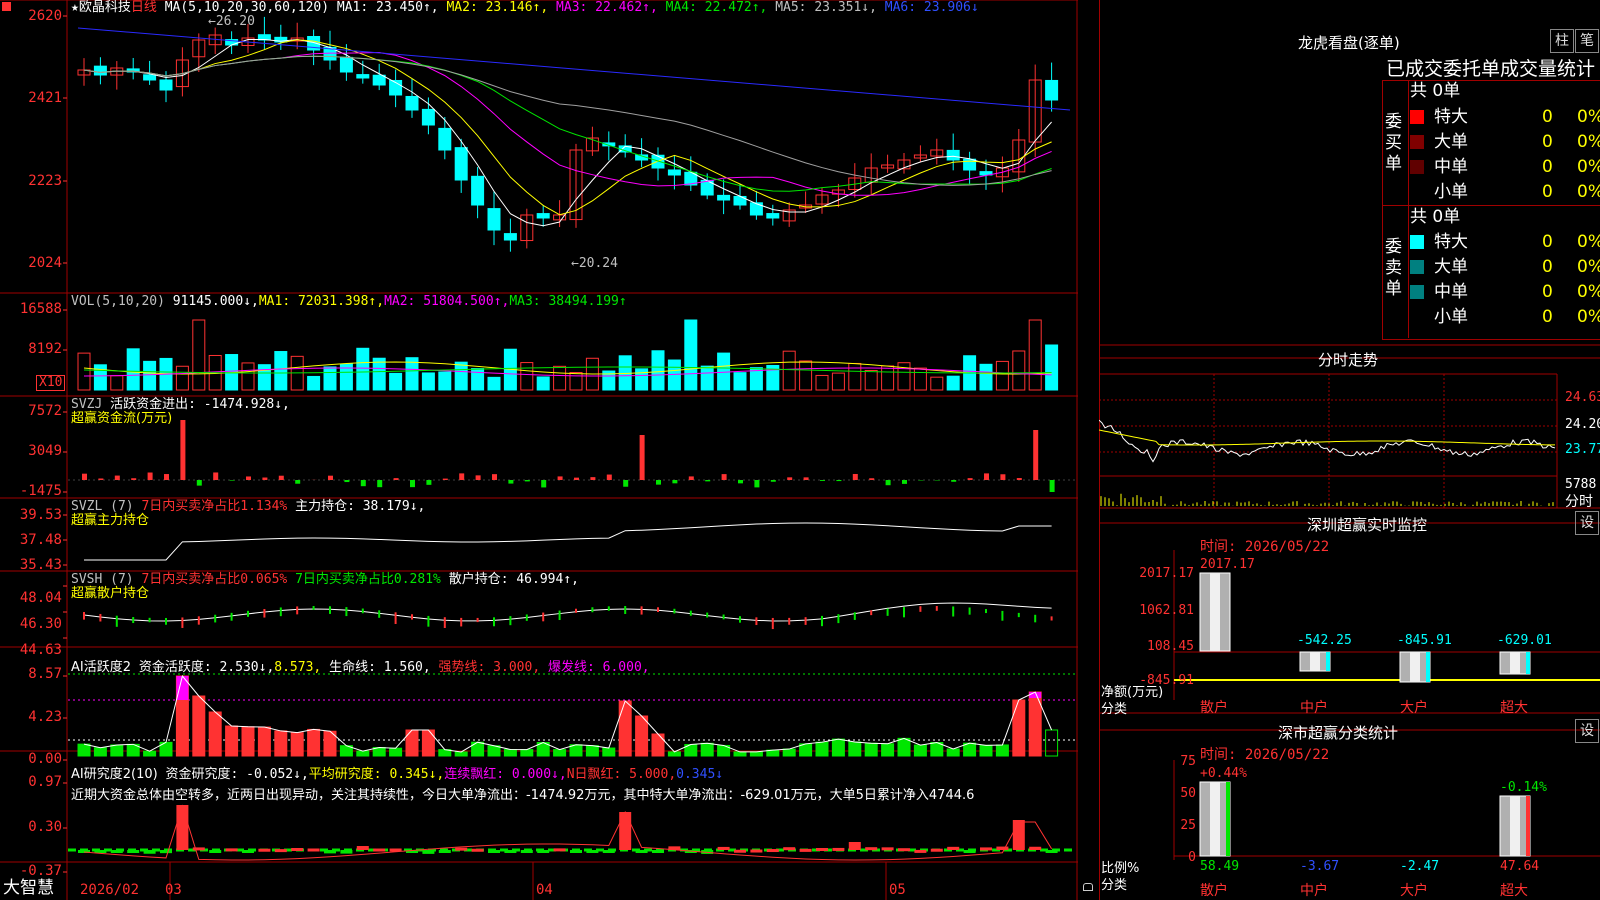 This screenshot has width=1600, height=900. What do you see at coordinates (1215, 819) in the screenshot?
I see `sz-stats-bar-retail-shine` at bounding box center [1215, 819].